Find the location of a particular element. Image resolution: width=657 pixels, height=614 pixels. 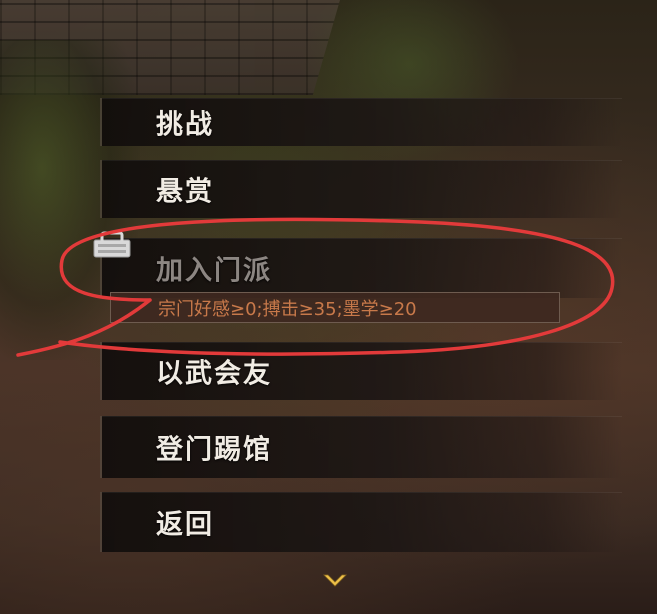

challenge-label: 挑战 is located at coordinates (185, 125).